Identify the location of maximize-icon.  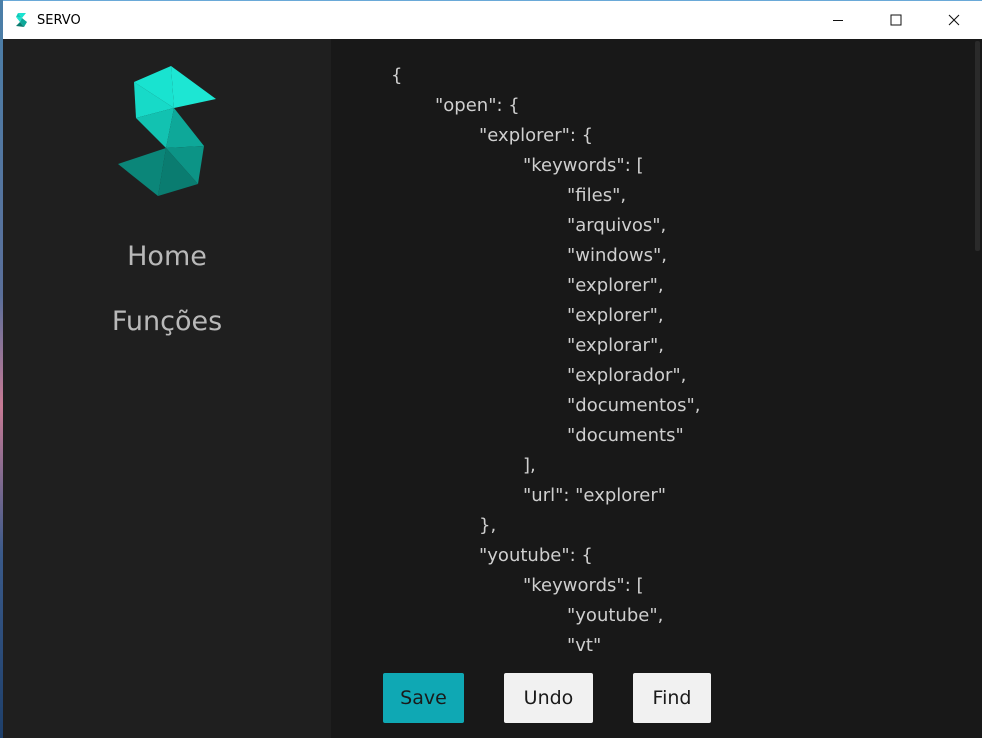
(896, 20).